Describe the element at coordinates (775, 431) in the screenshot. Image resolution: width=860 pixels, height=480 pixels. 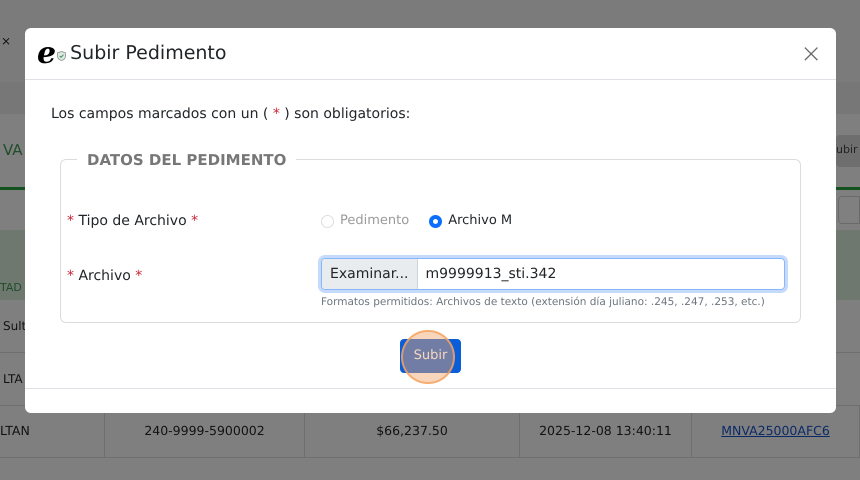
I see `record-link: MNVA25000AFC6` at that location.